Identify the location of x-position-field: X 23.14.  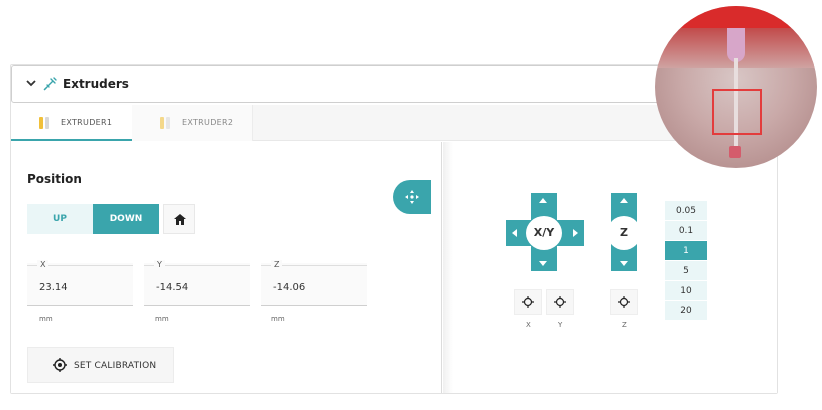
(80, 283).